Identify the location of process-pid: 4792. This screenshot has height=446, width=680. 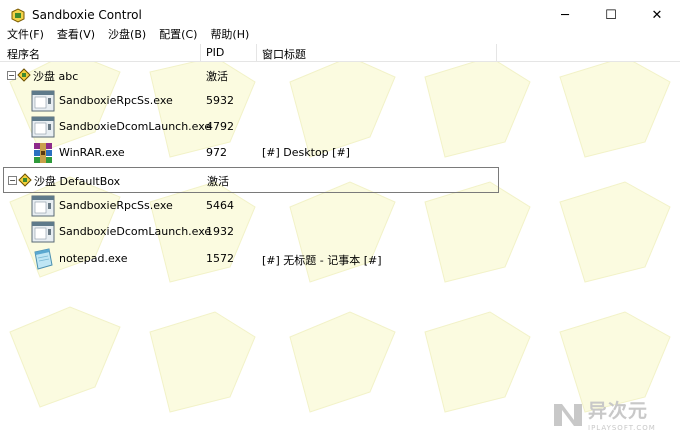
(220, 126).